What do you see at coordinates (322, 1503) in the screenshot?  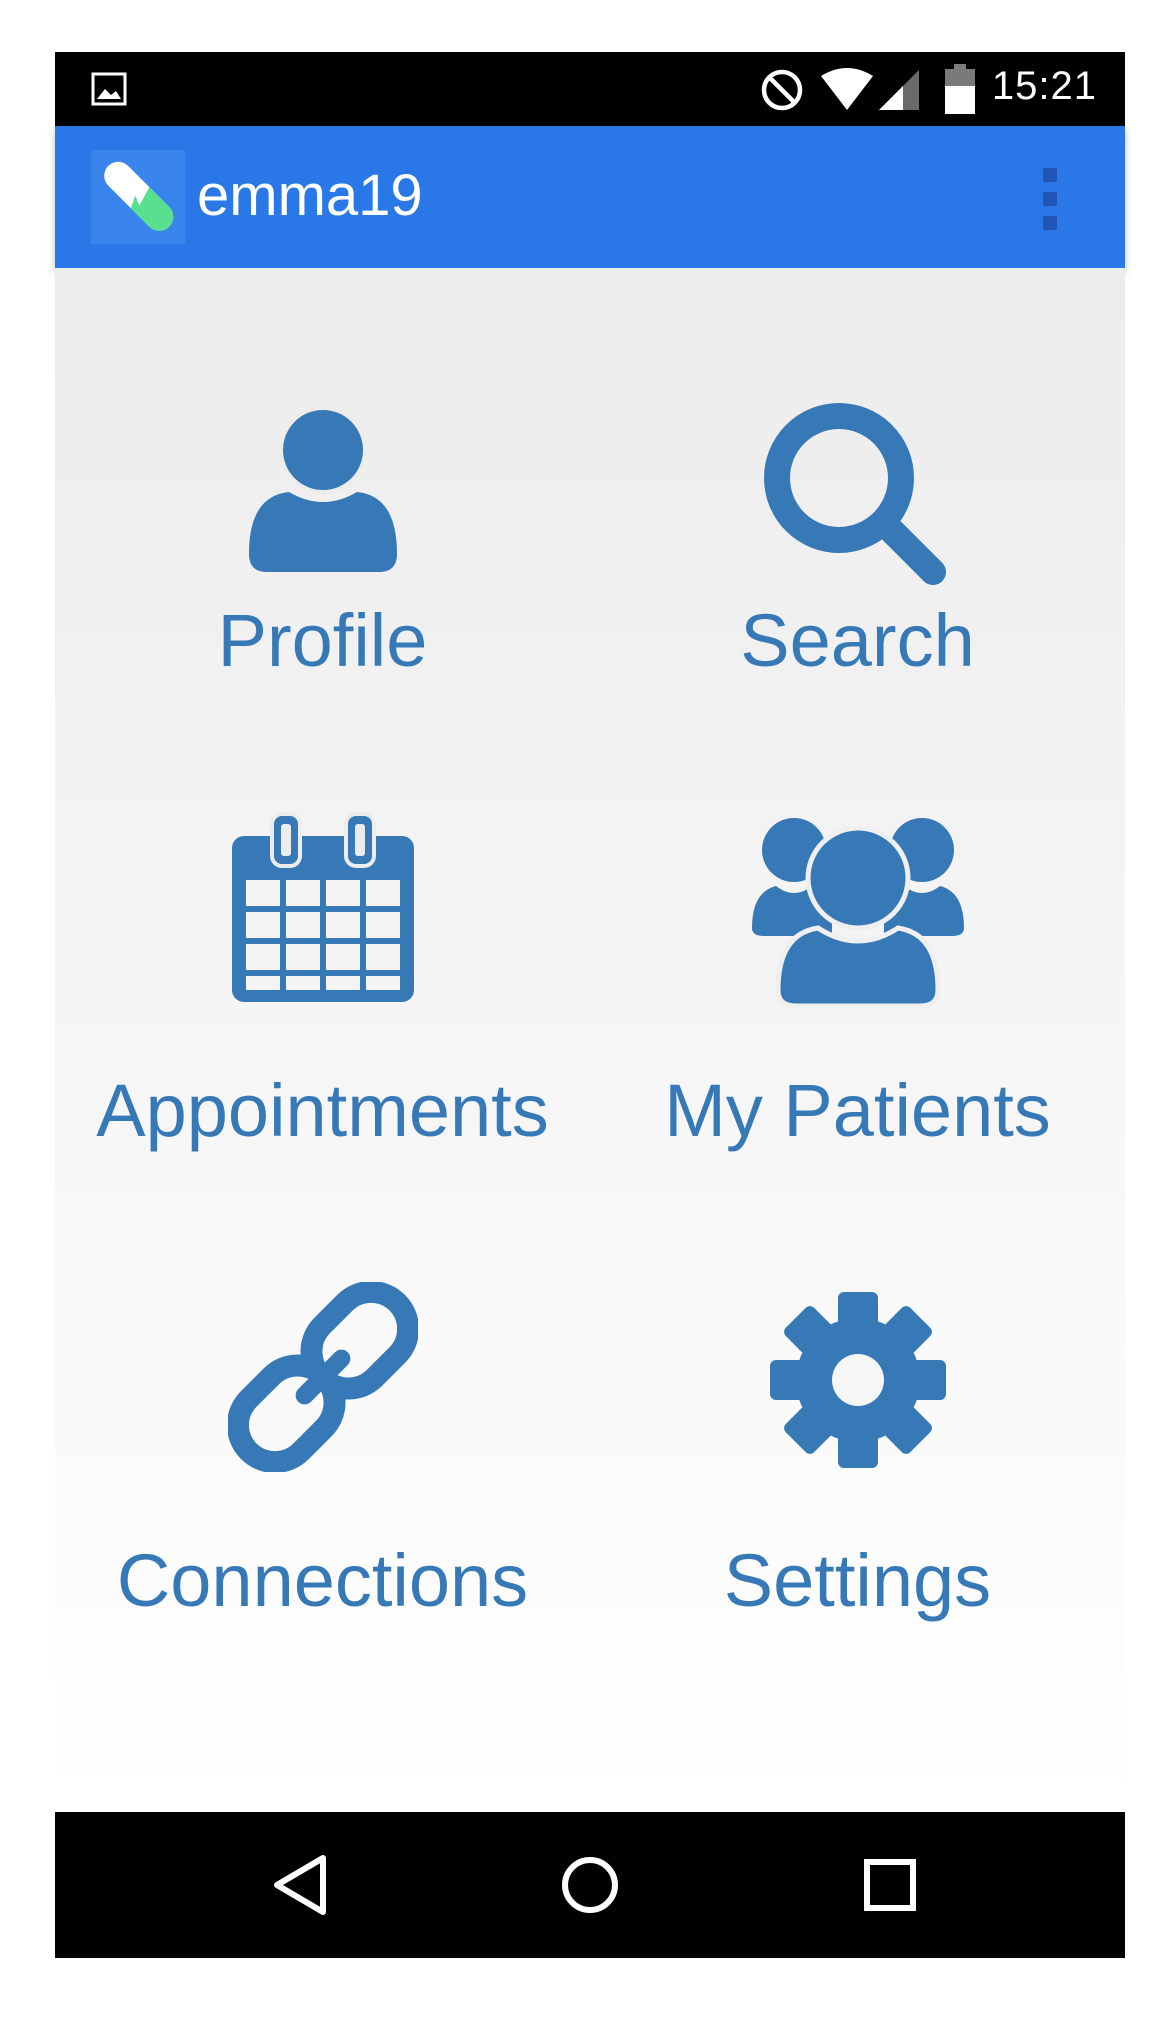 I see `tile-connections: Connections` at bounding box center [322, 1503].